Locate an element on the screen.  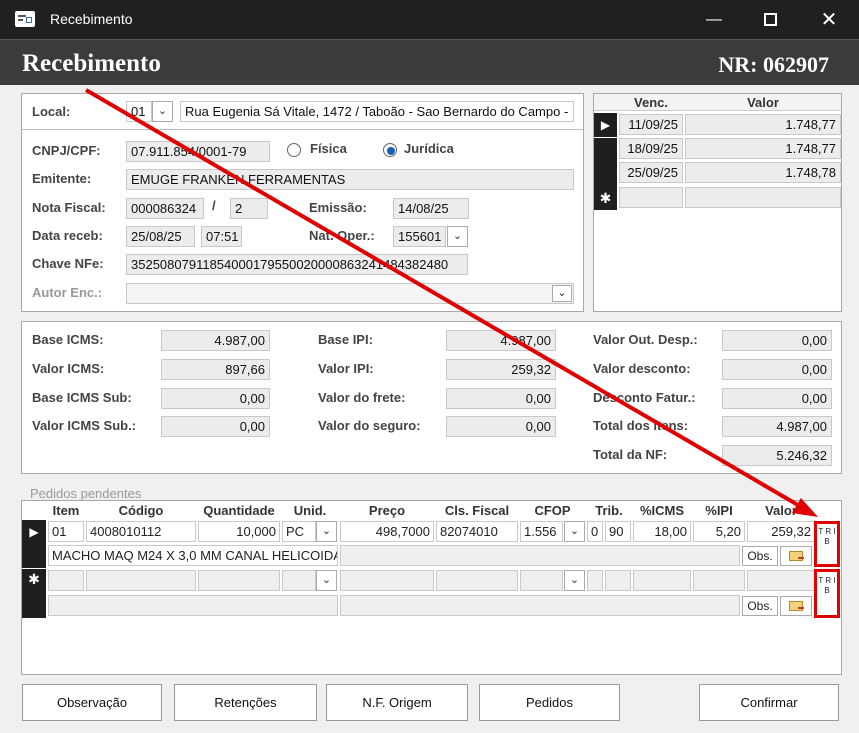
minimize-icon: — is located at coordinates (714, 20).